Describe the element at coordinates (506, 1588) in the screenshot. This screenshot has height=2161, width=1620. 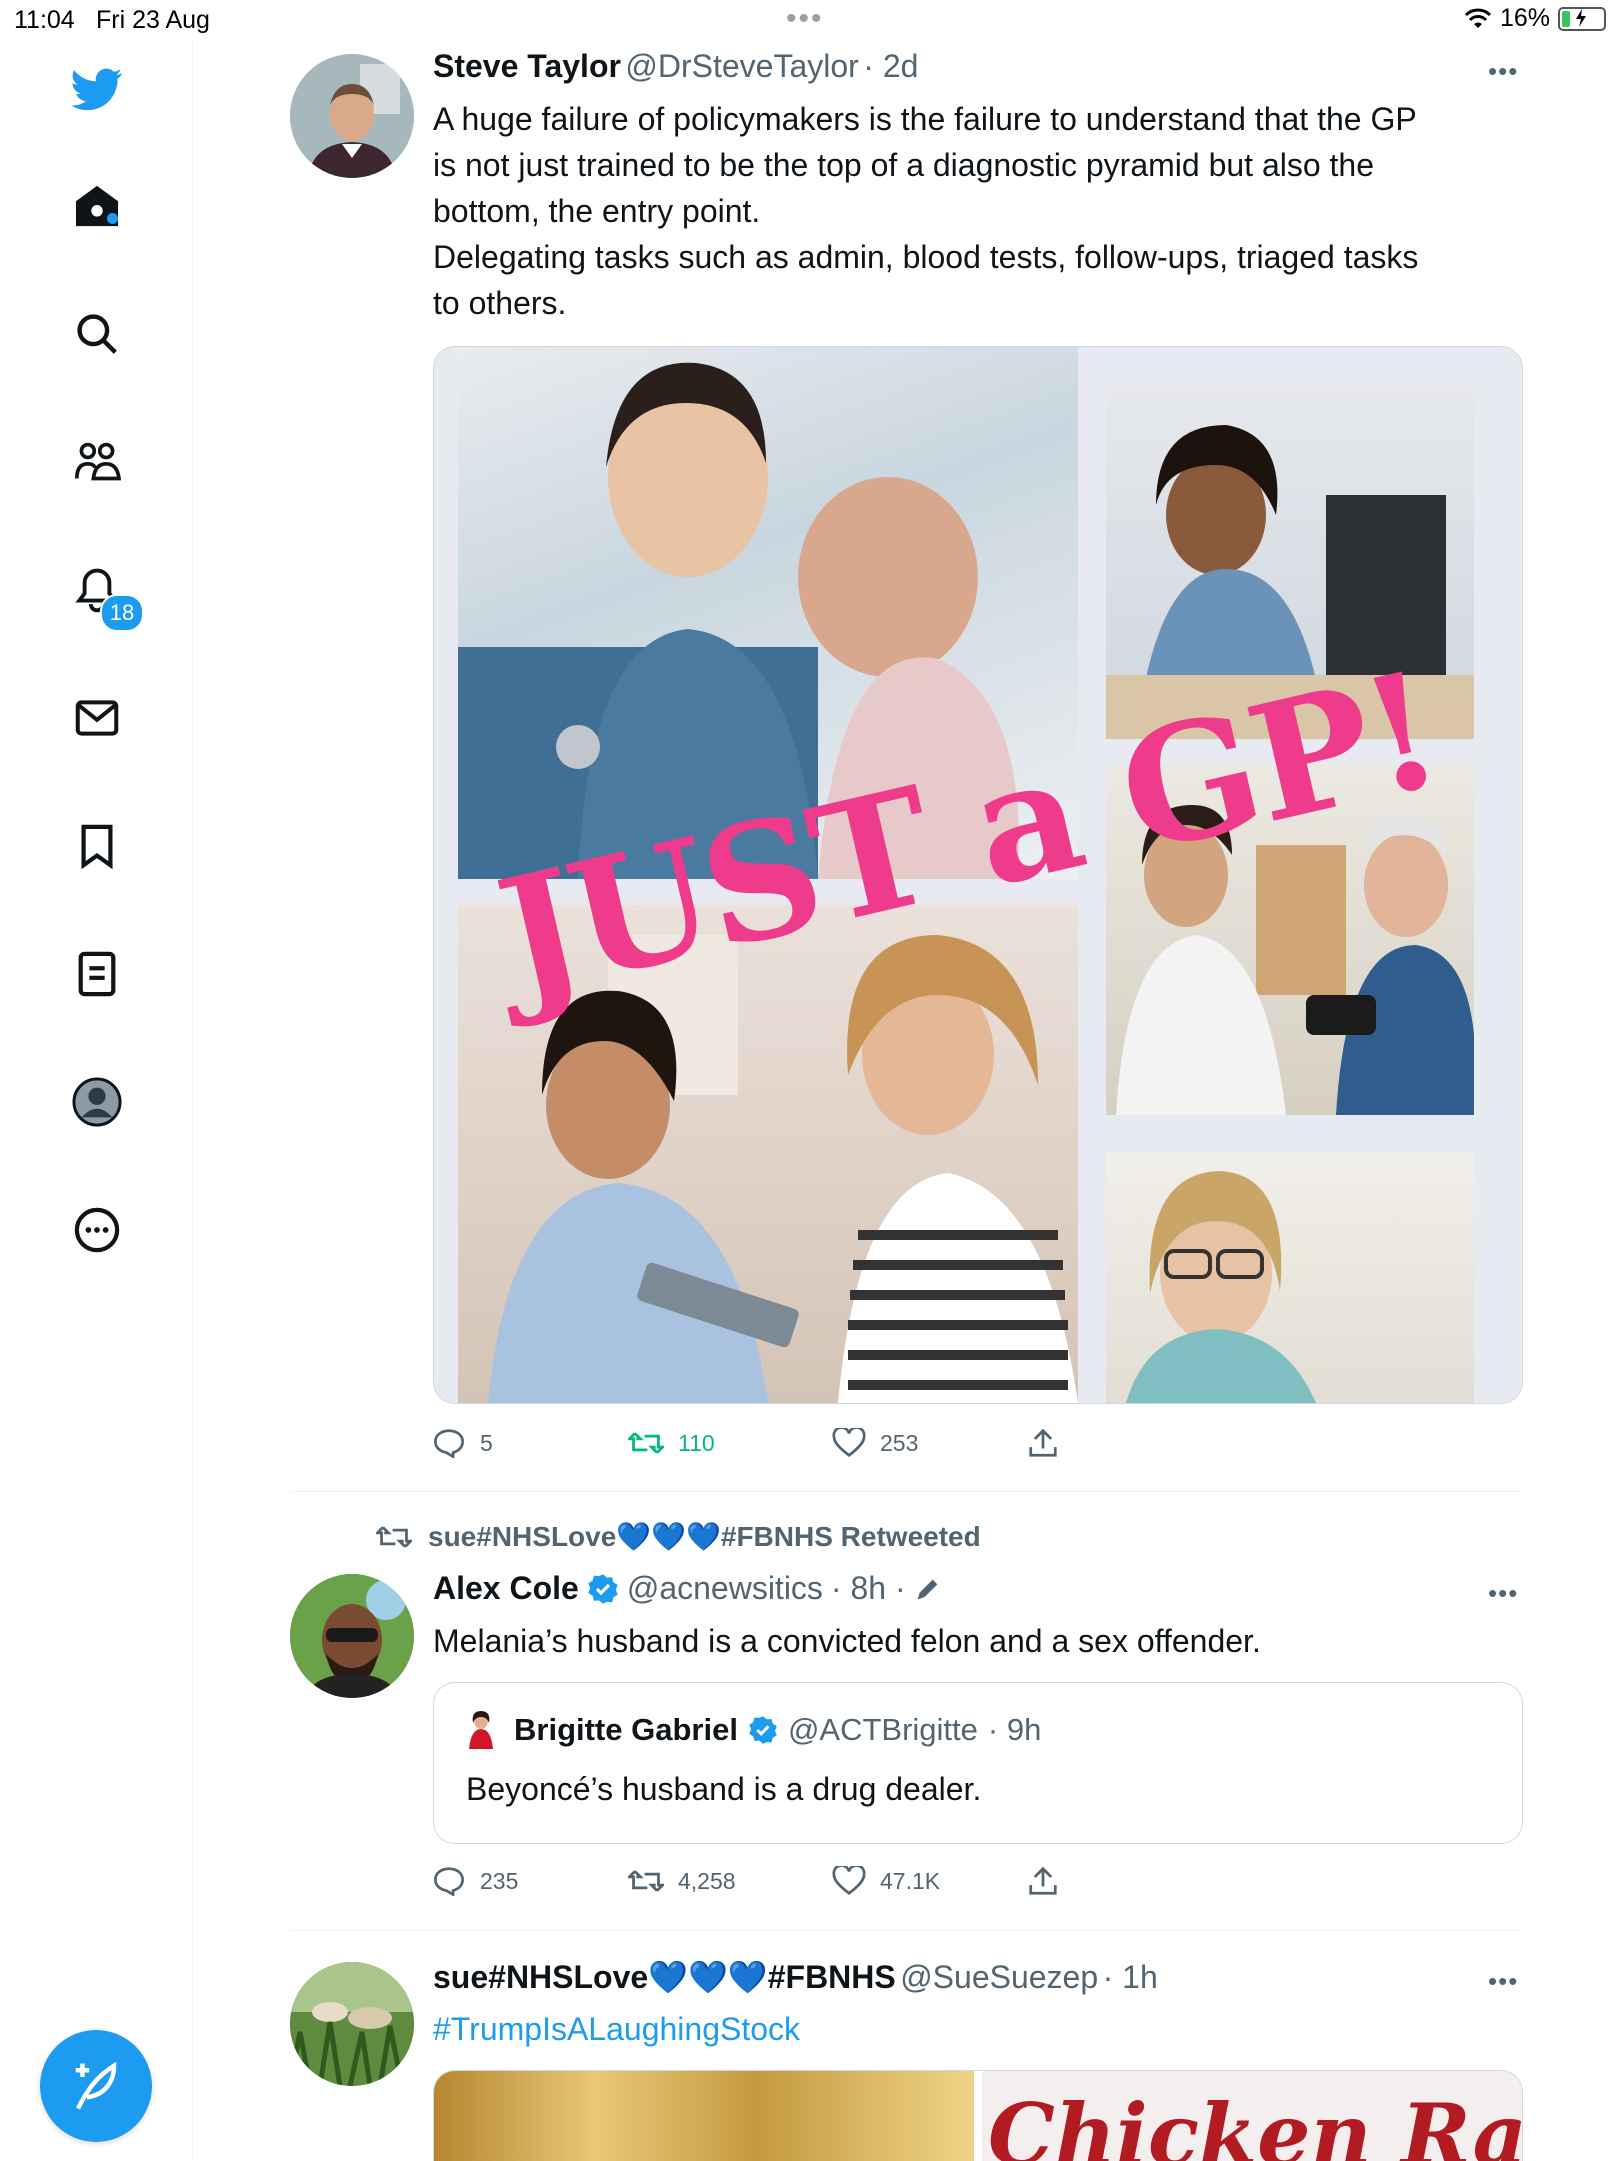
I see `author-name: Alex Cole` at that location.